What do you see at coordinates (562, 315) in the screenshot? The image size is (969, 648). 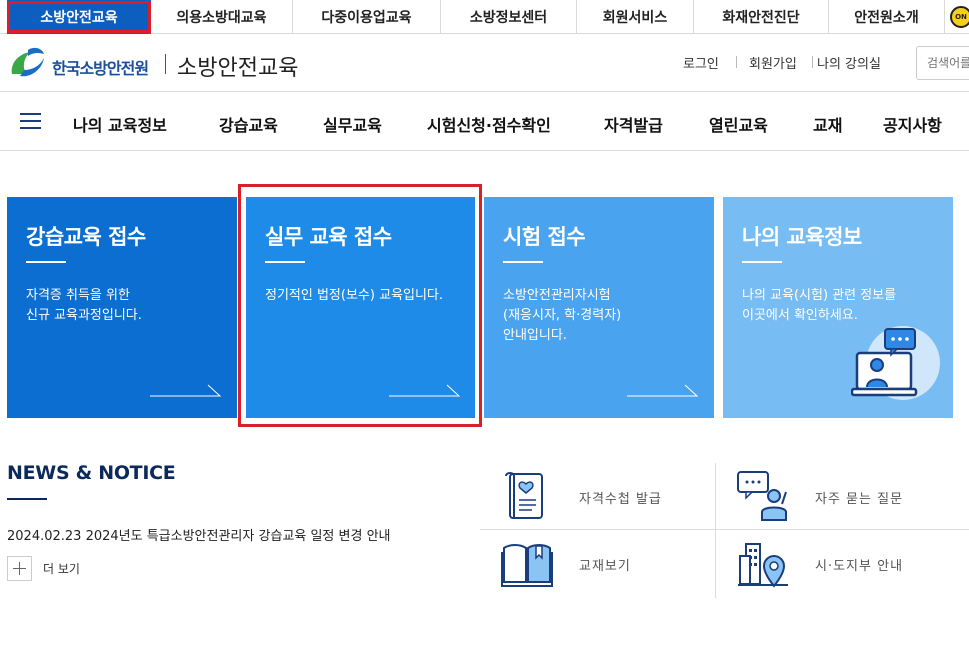 I see `card-description: 소방안전관리자시험 (재응시자, 학·경력자) 안내입니다.` at bounding box center [562, 315].